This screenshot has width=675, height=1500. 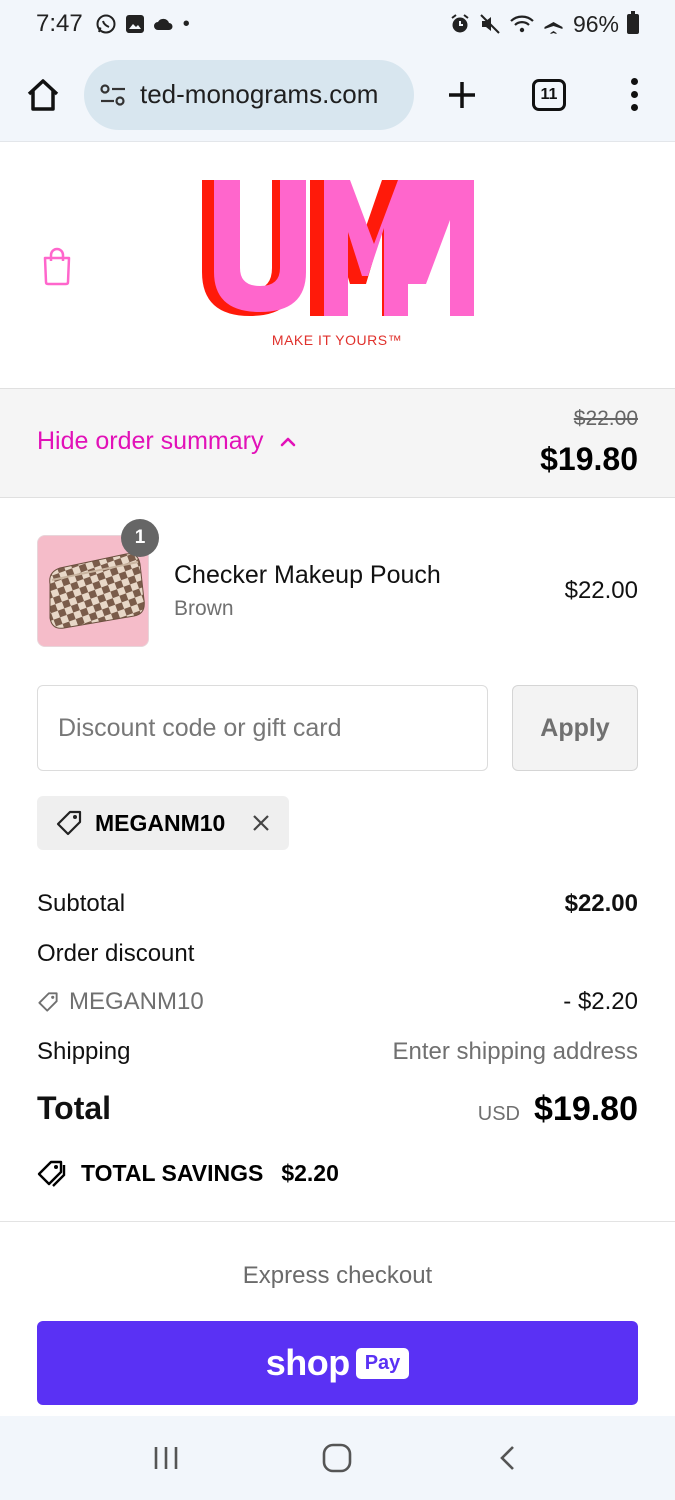 What do you see at coordinates (589, 459) in the screenshot?
I see `summary-total: $19.80` at bounding box center [589, 459].